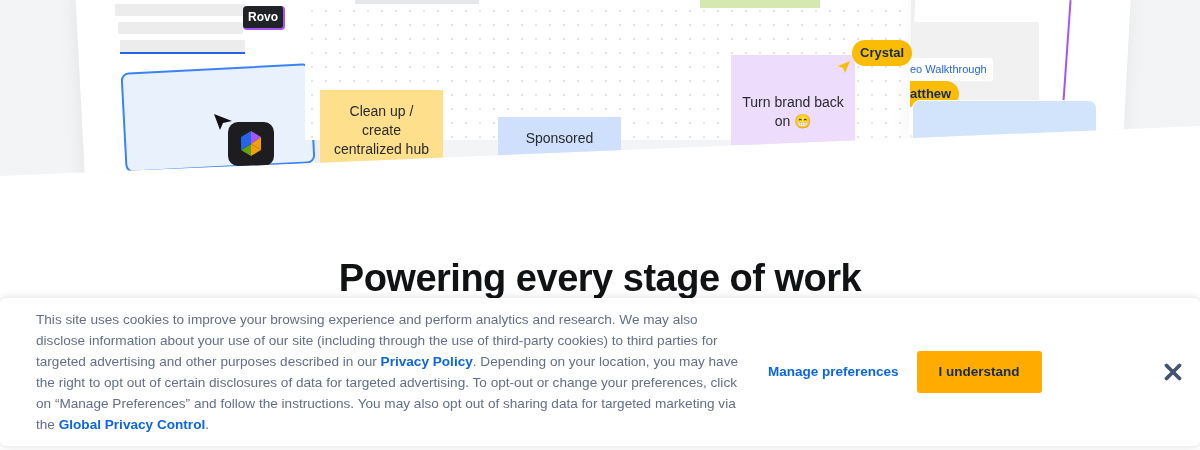 This screenshot has height=450, width=1200. I want to click on accept-button: I understand, so click(979, 372).